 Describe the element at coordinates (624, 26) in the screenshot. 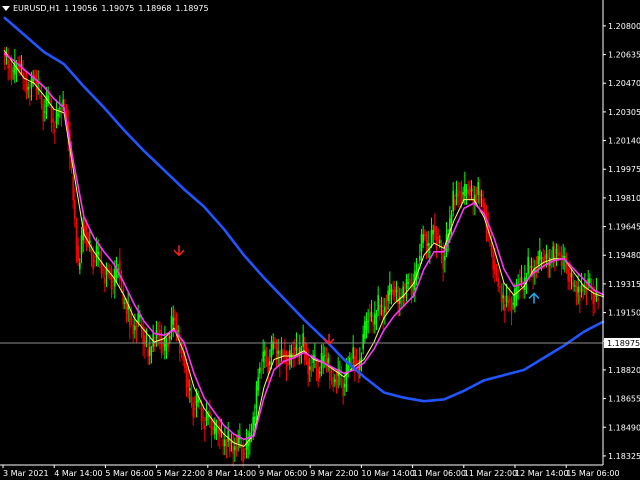

I see `price-tick-label: 1.20800` at that location.